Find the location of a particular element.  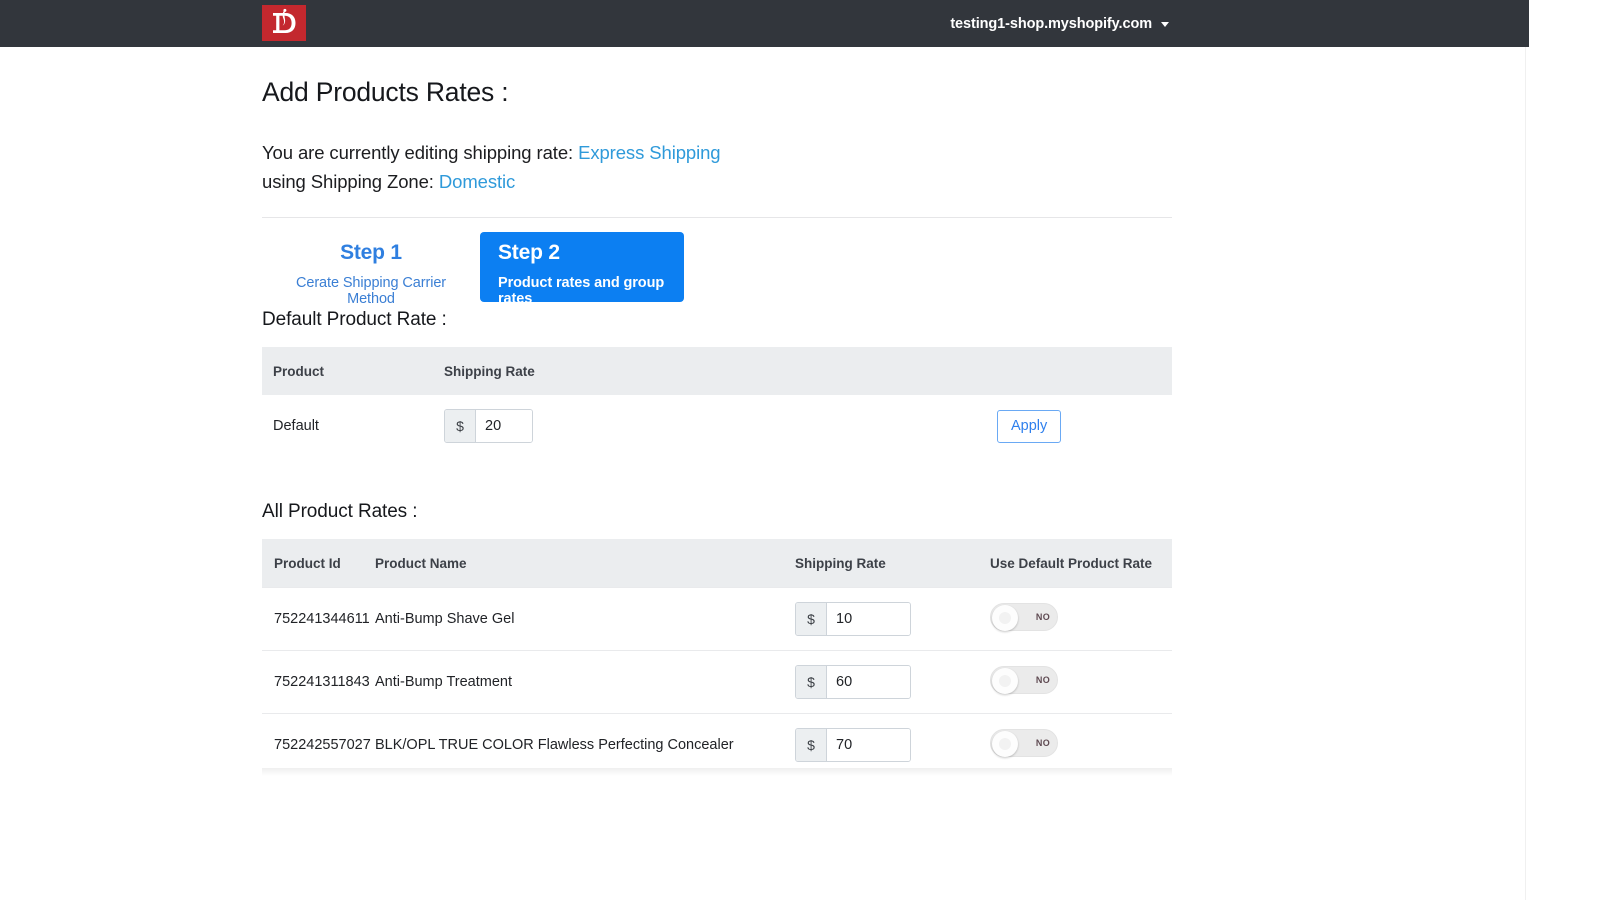

step-2-subtitle: Product rates and group rates is located at coordinates (581, 291).